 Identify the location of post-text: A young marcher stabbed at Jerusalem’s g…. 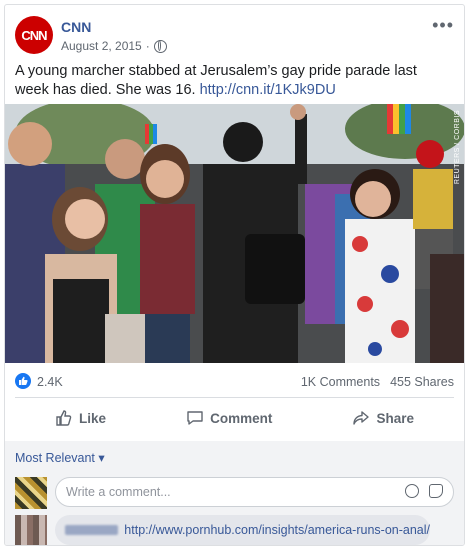
(233, 81).